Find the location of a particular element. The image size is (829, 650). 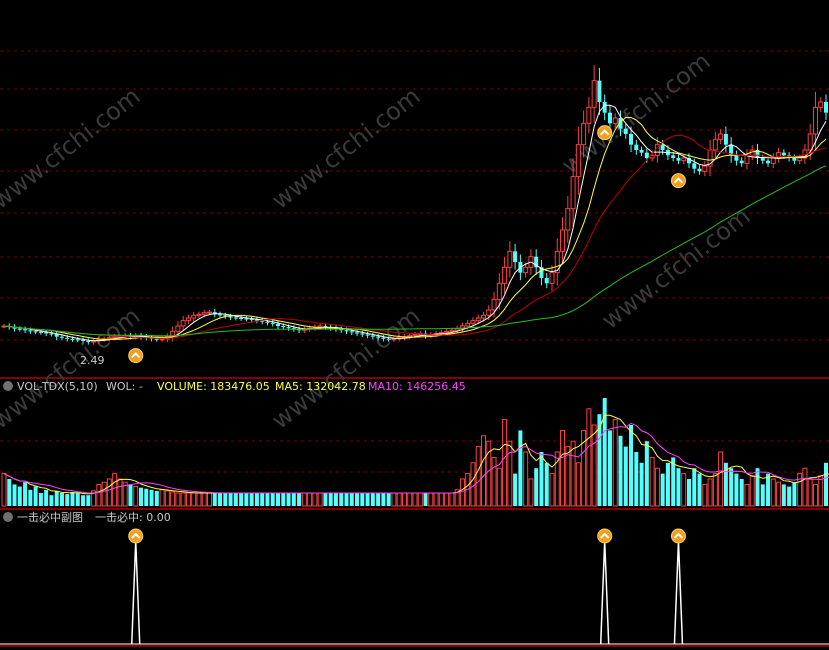

vol-indicator-name: VOL-TDX(5,10) is located at coordinates (57, 386).